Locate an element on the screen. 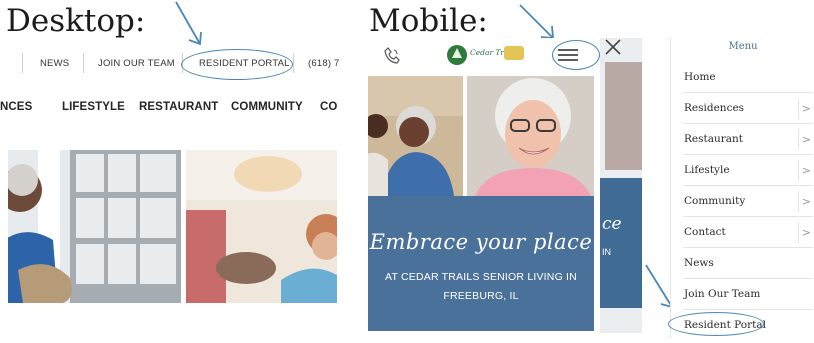  nav-news-link: NEWS is located at coordinates (54, 63).